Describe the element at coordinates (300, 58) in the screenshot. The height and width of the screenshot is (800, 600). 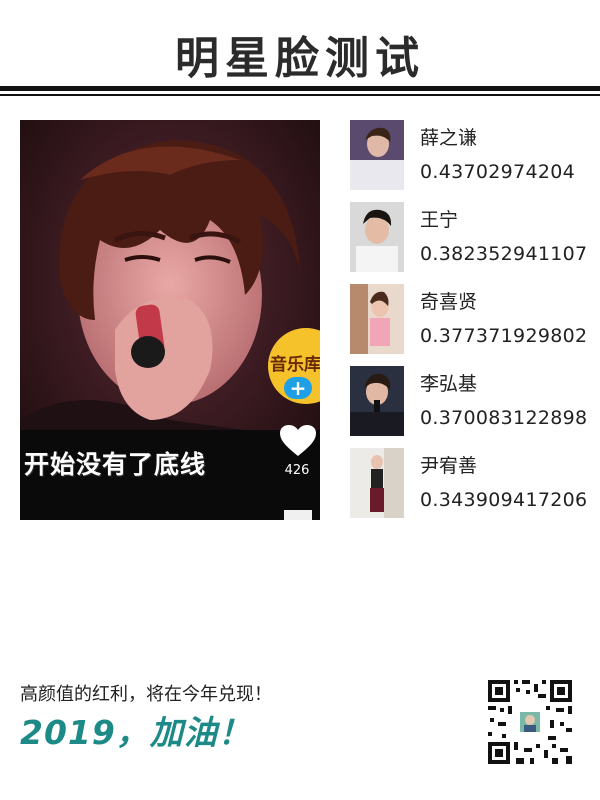
I see `page-title: 明星脸测试` at that location.